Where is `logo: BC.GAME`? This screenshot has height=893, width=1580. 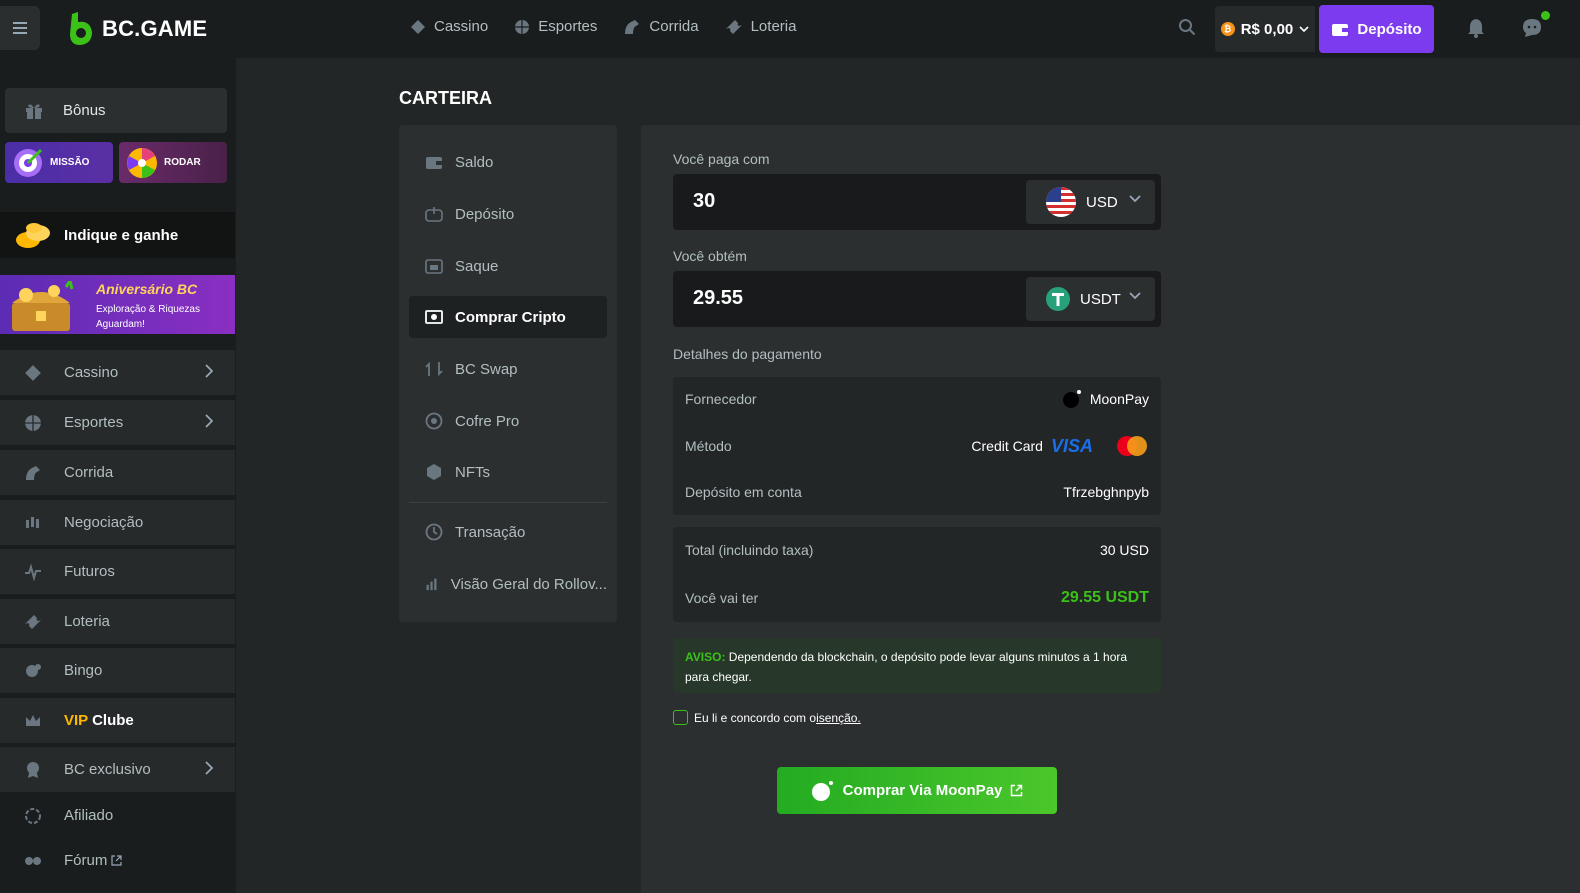 logo: BC.GAME is located at coordinates (137, 29).